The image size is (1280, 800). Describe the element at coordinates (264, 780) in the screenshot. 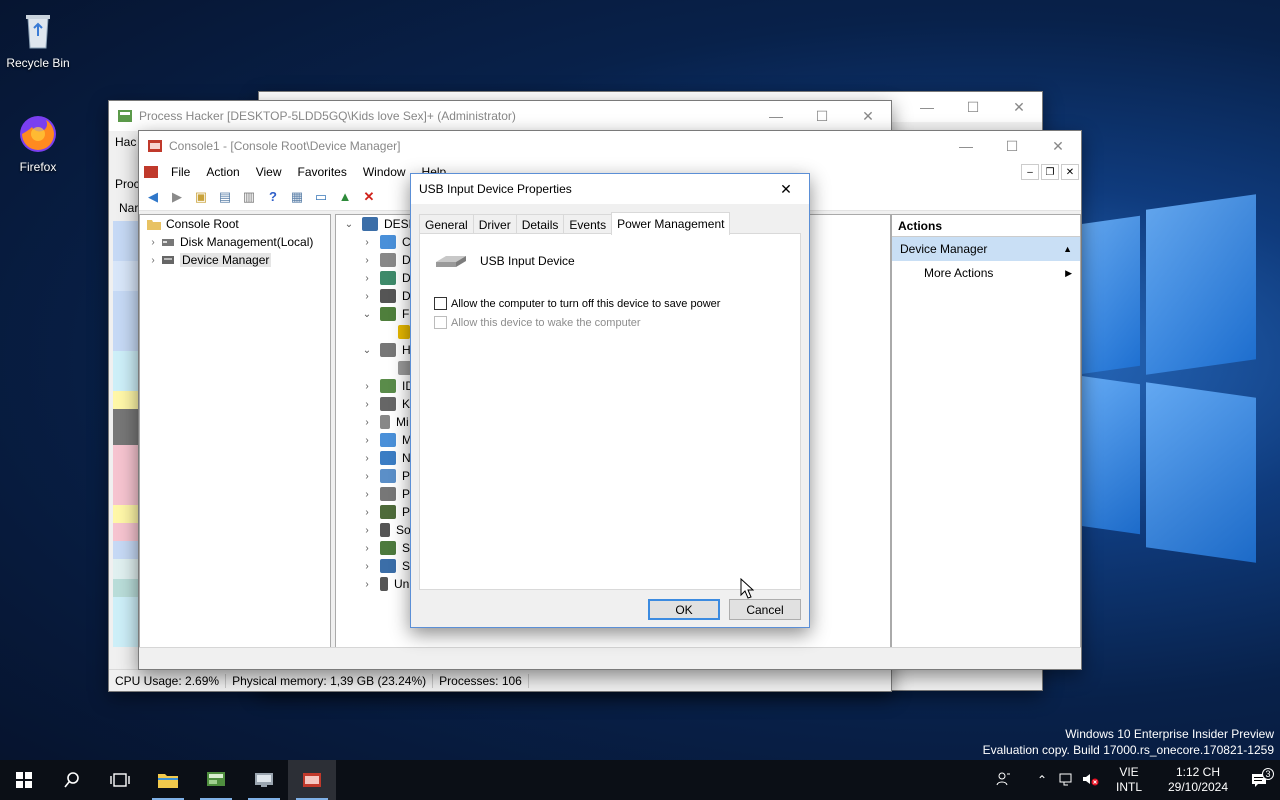

I see `taskbar-device-manager` at that location.